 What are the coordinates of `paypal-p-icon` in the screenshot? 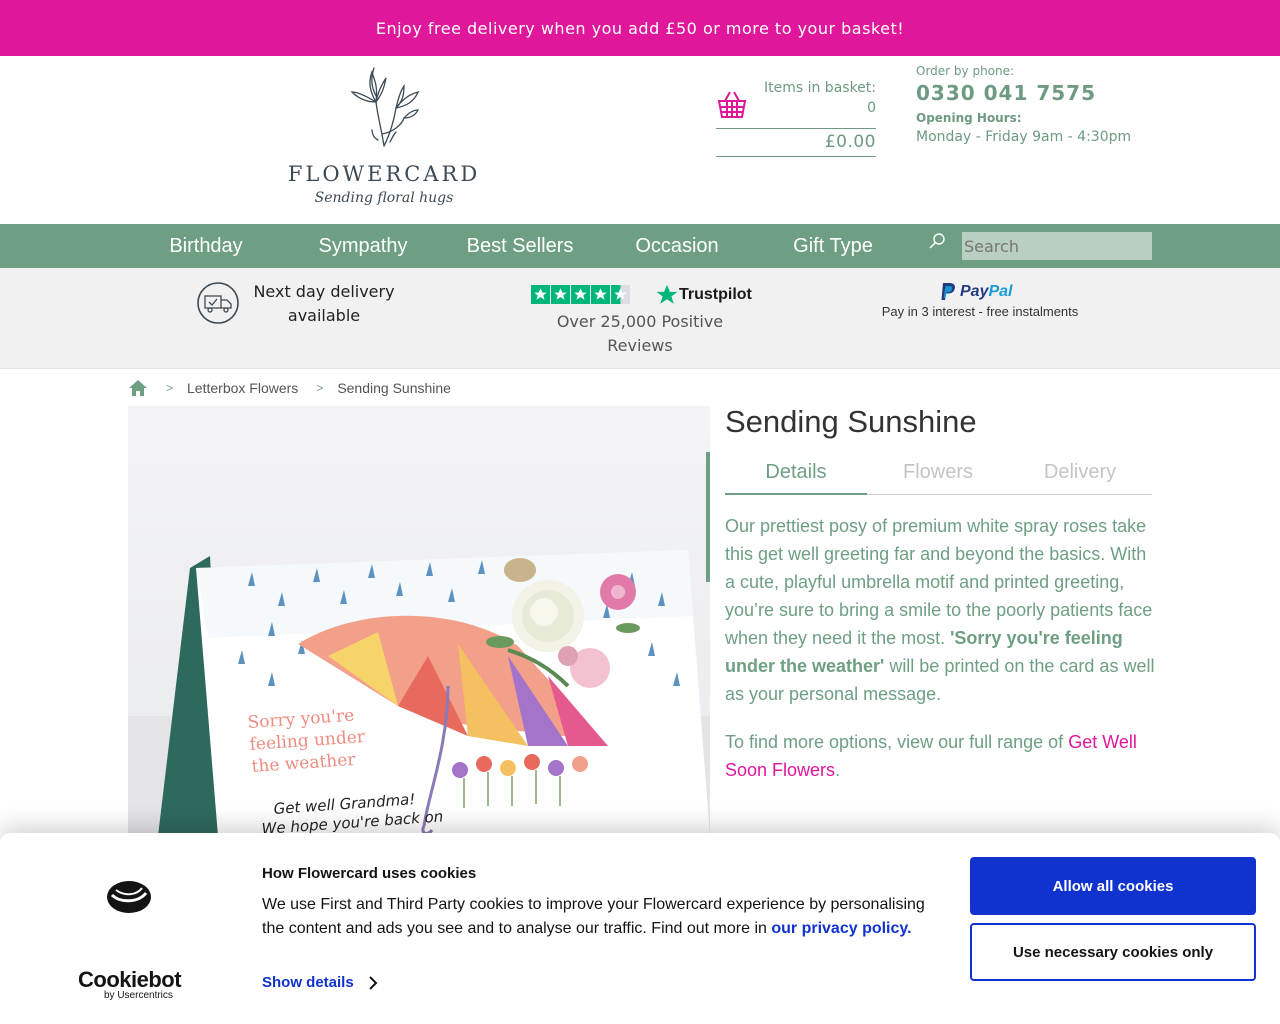 It's located at (948, 291).